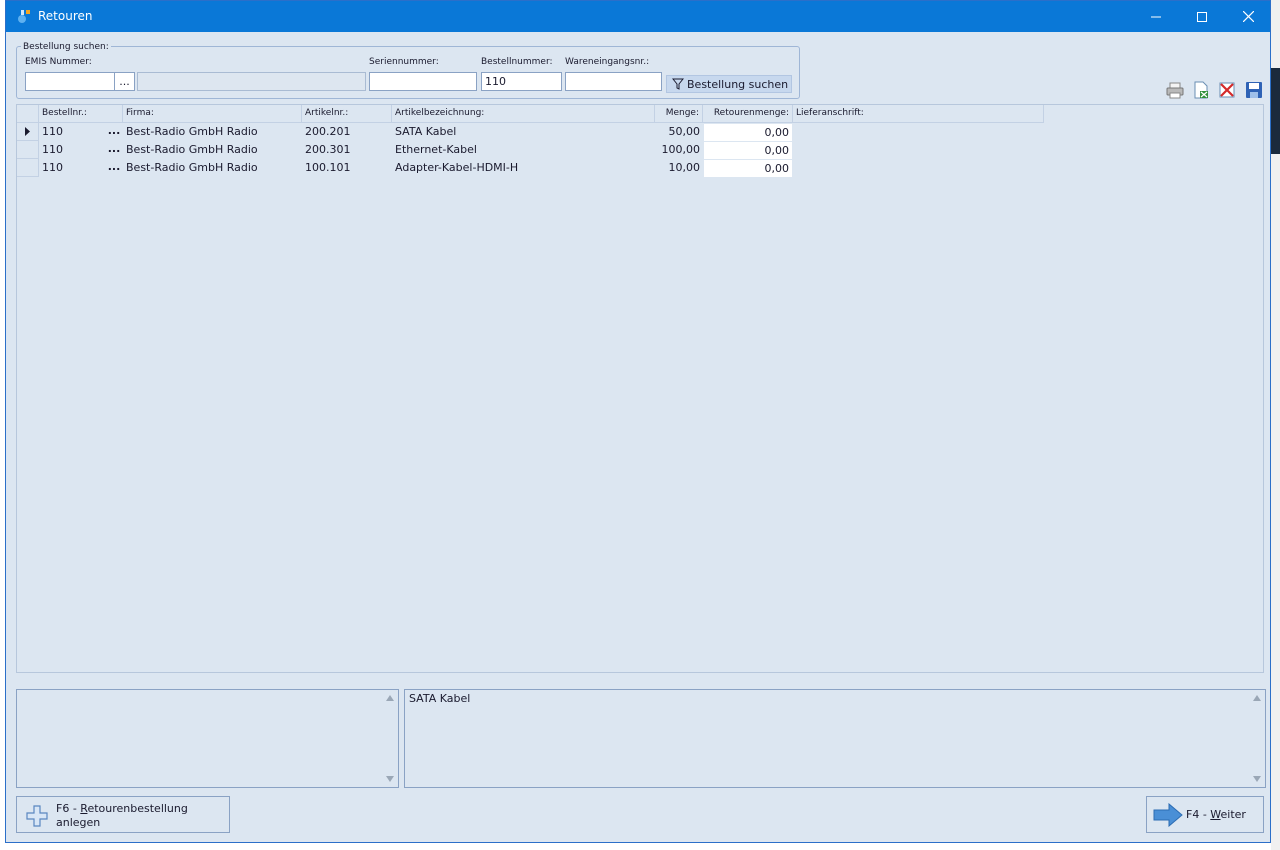 Image resolution: width=1280 pixels, height=850 pixels. Describe the element at coordinates (207, 738) in the screenshot. I see `left-memo-field` at that location.